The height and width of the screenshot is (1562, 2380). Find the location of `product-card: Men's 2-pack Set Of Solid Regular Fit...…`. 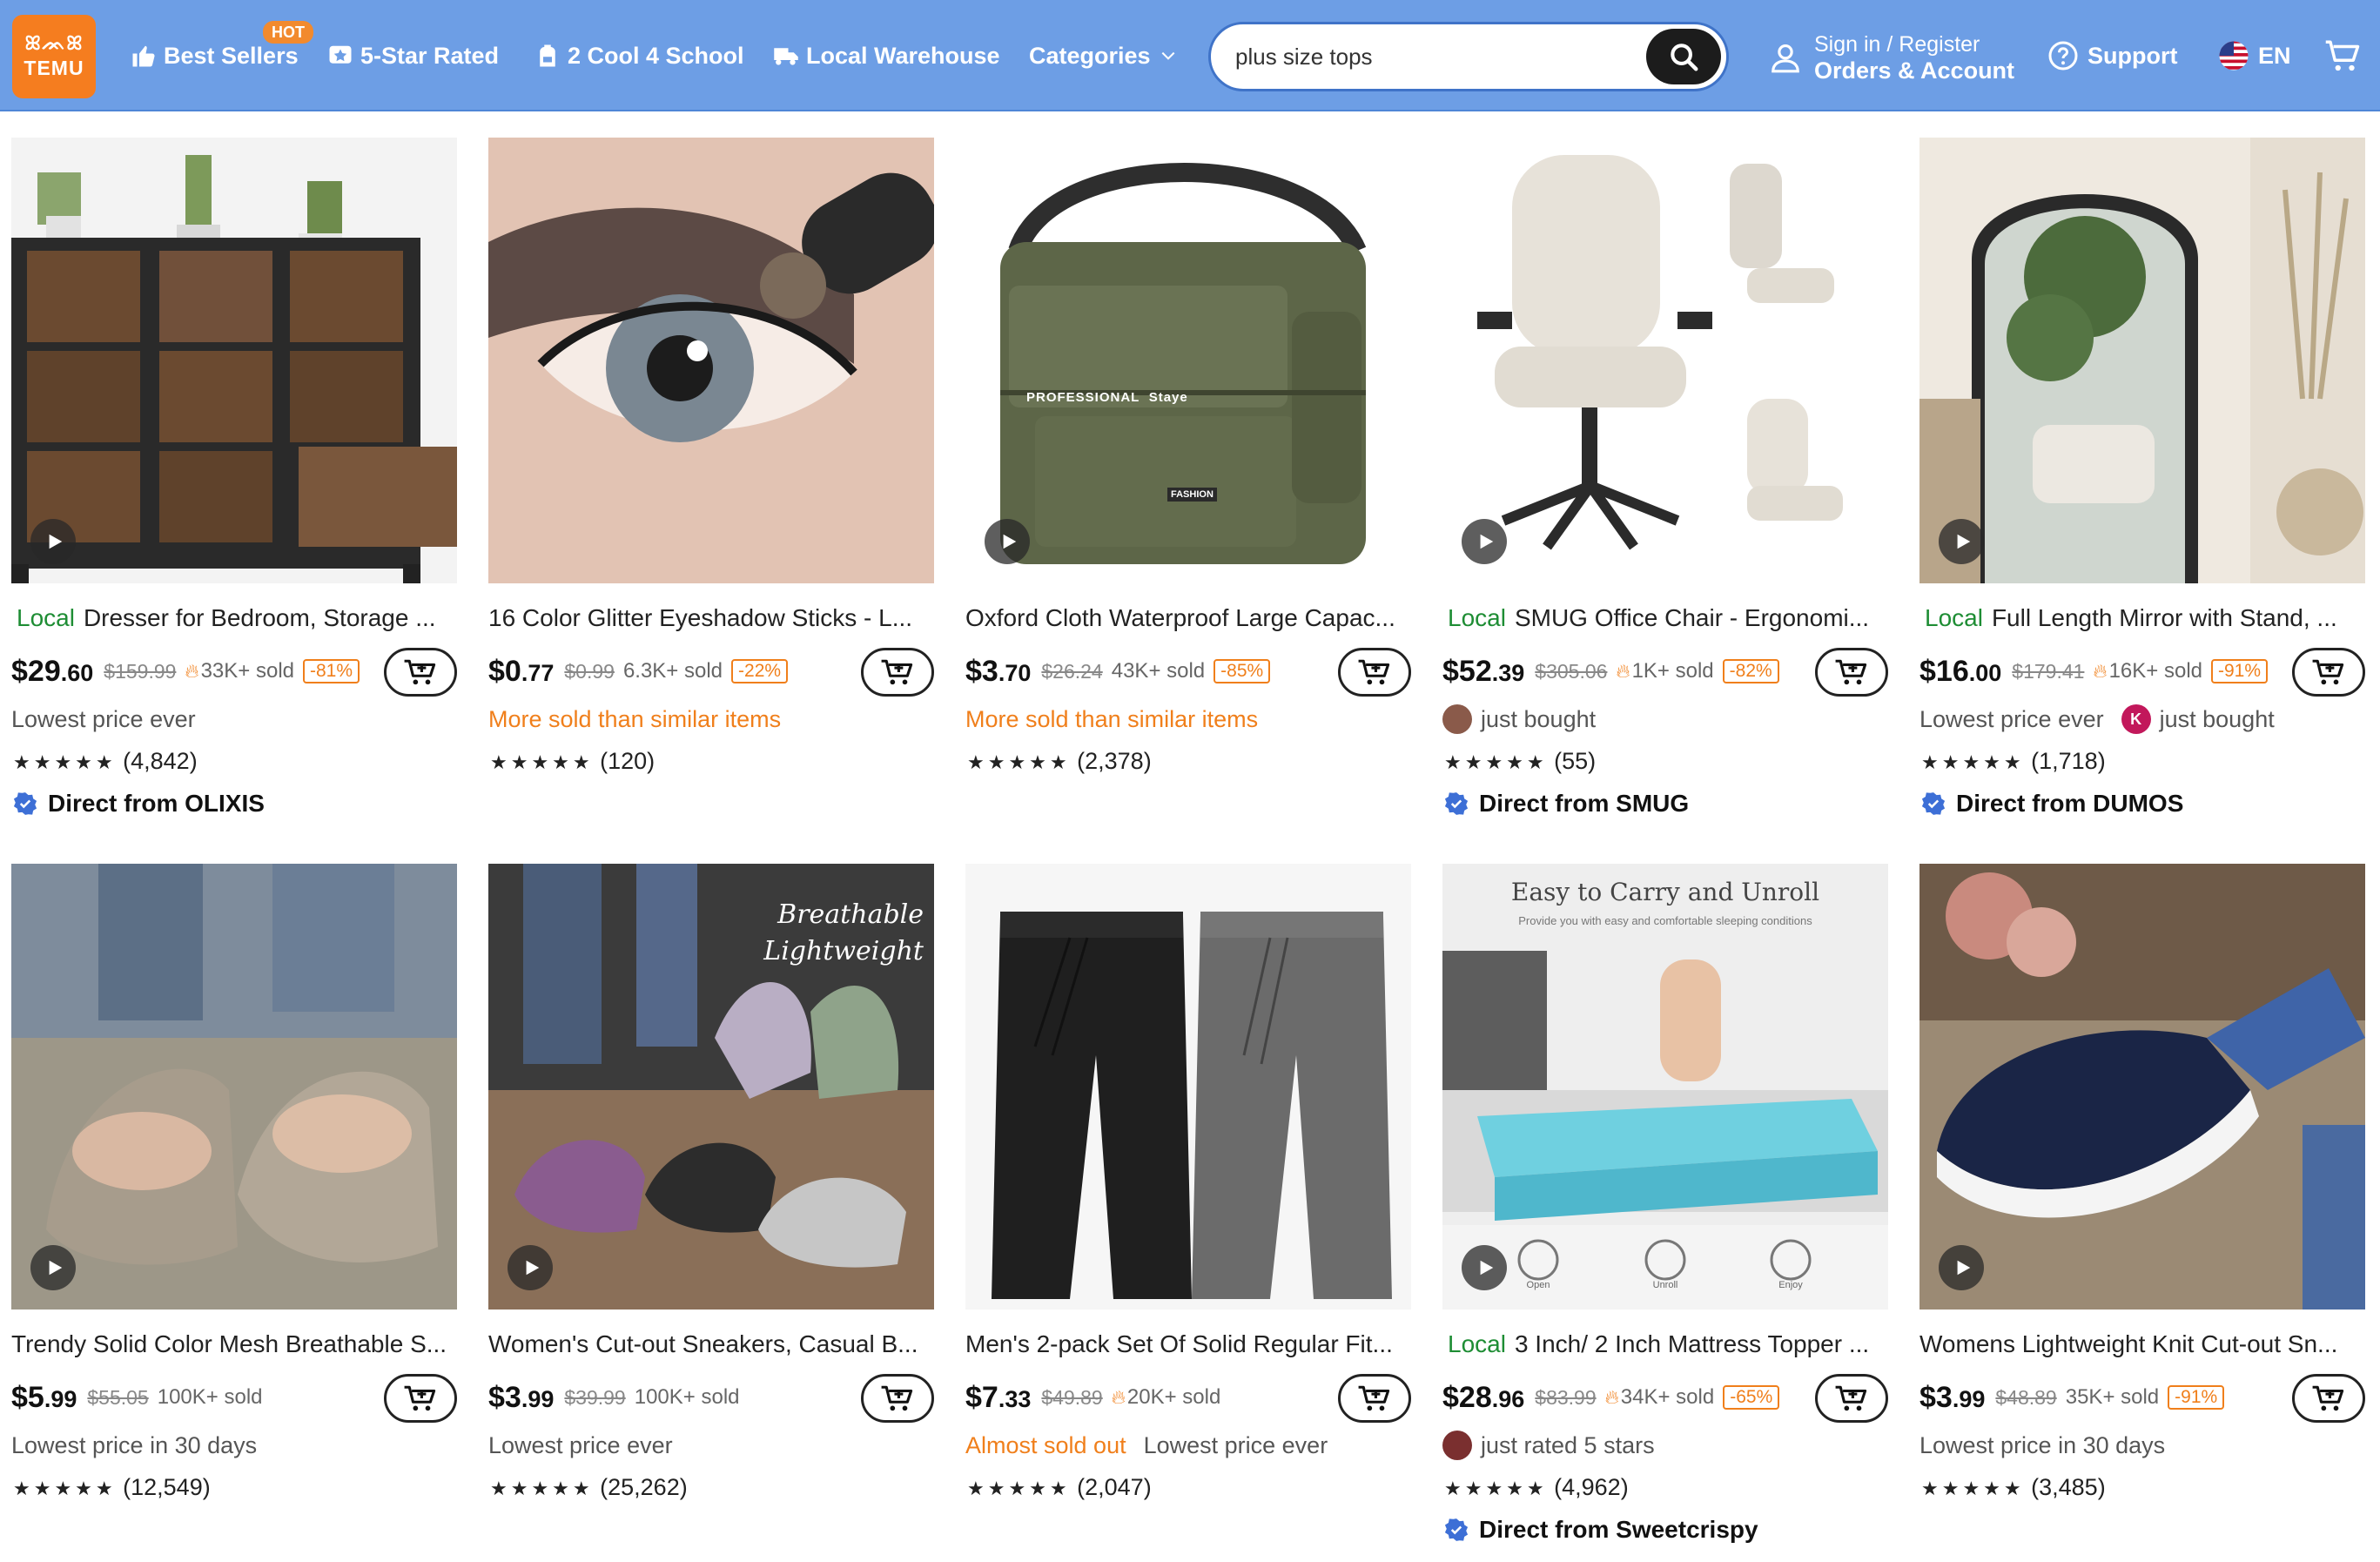

product-card: Men's 2-pack Set Of Solid Regular Fit...… is located at coordinates (1188, 1182).